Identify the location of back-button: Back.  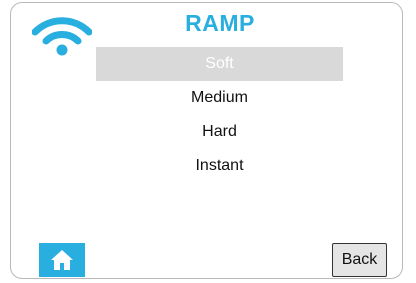
(359, 260).